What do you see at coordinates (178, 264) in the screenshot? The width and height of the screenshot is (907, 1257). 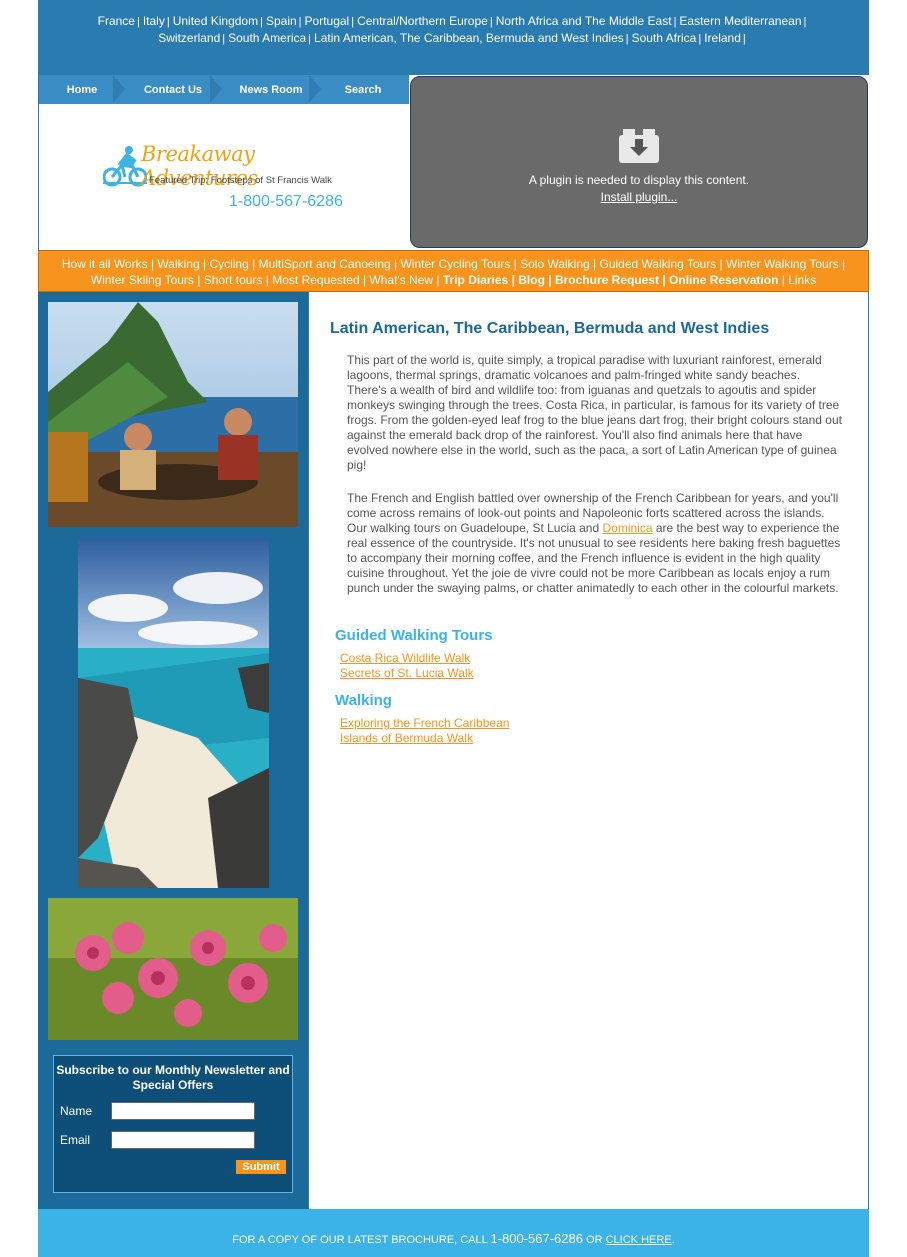 I see `menu-item: Walking` at bounding box center [178, 264].